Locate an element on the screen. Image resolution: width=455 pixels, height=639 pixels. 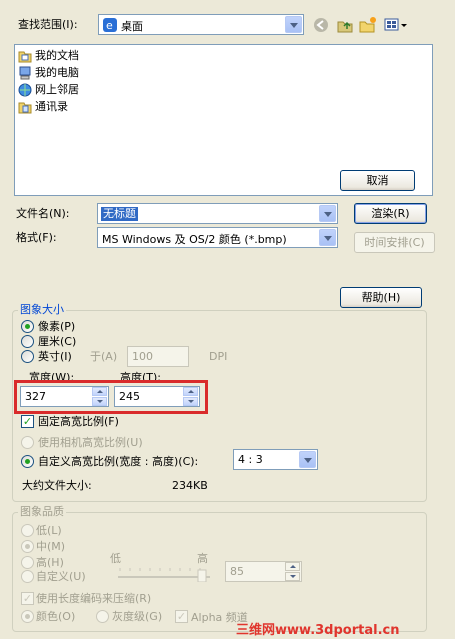
camera-ratio-label: 使用相机高宽比例(U) is located at coordinates (90, 442).